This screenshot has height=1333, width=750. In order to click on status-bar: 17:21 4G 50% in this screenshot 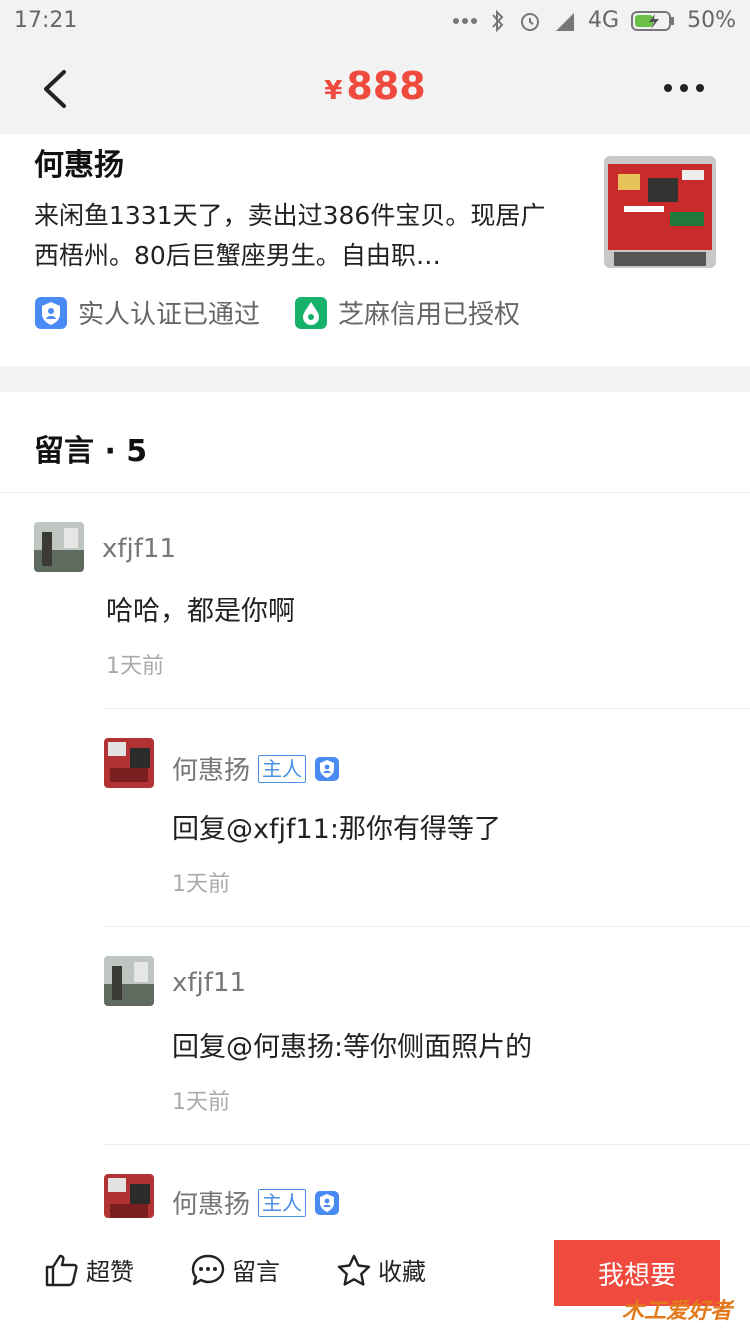, I will do `click(375, 22)`.